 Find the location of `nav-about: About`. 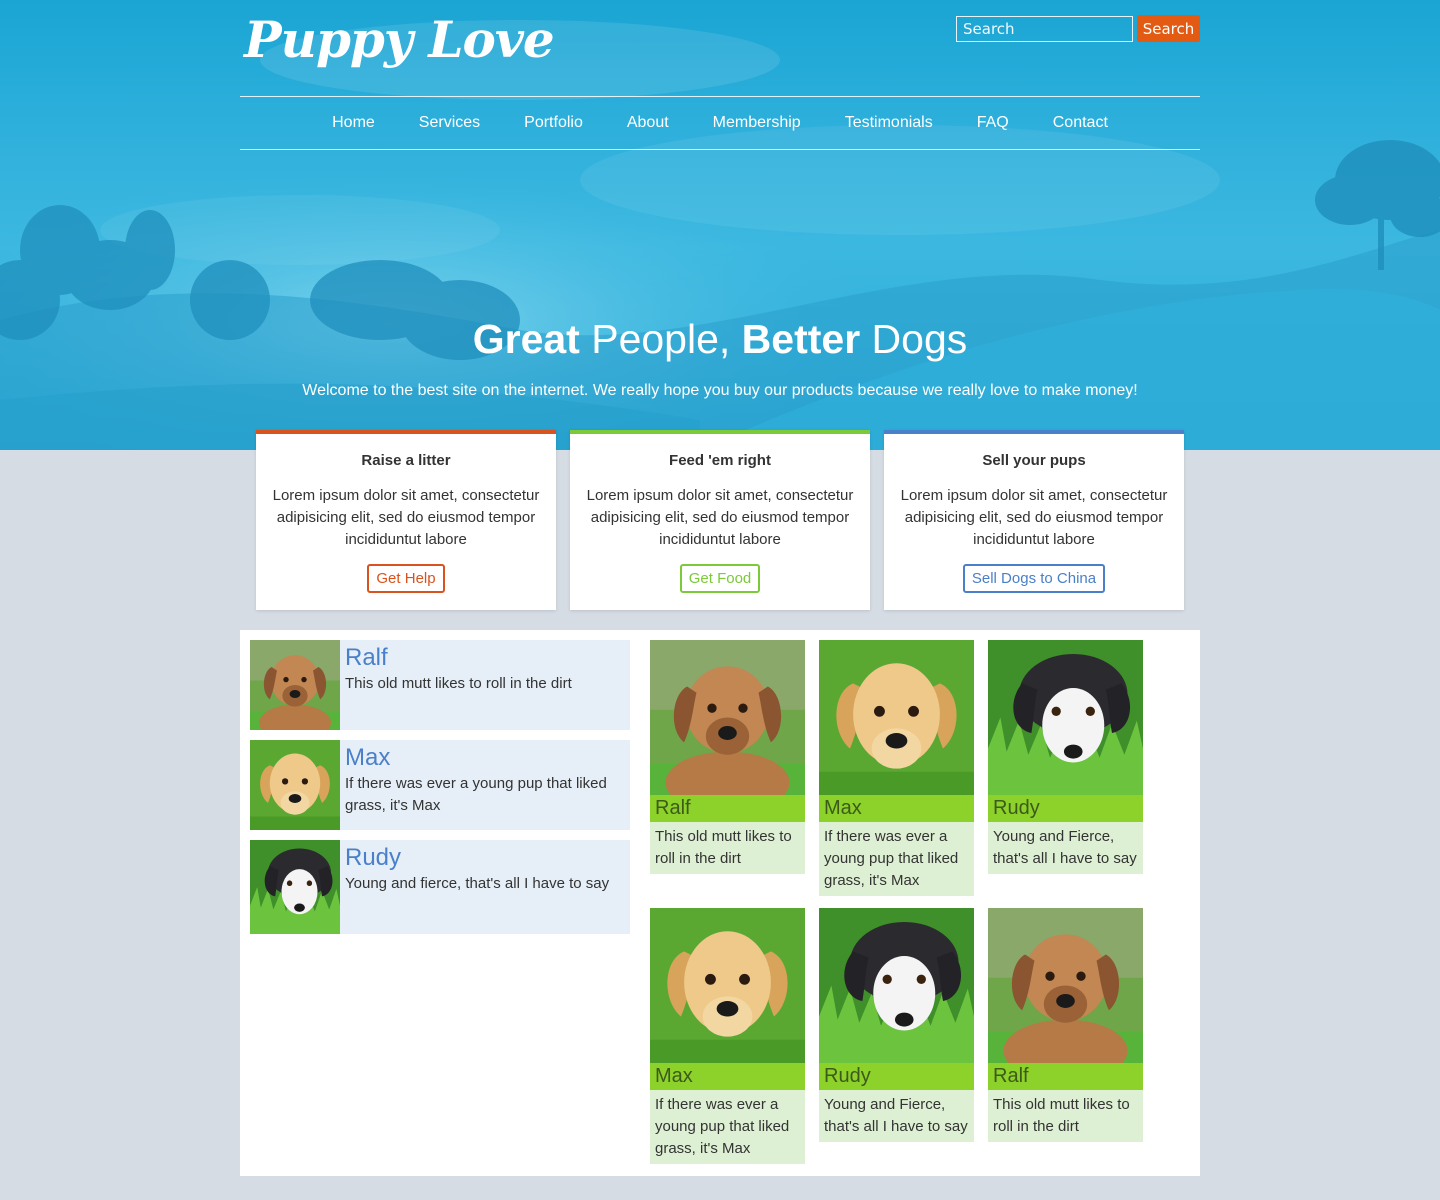

nav-about: About is located at coordinates (648, 123).